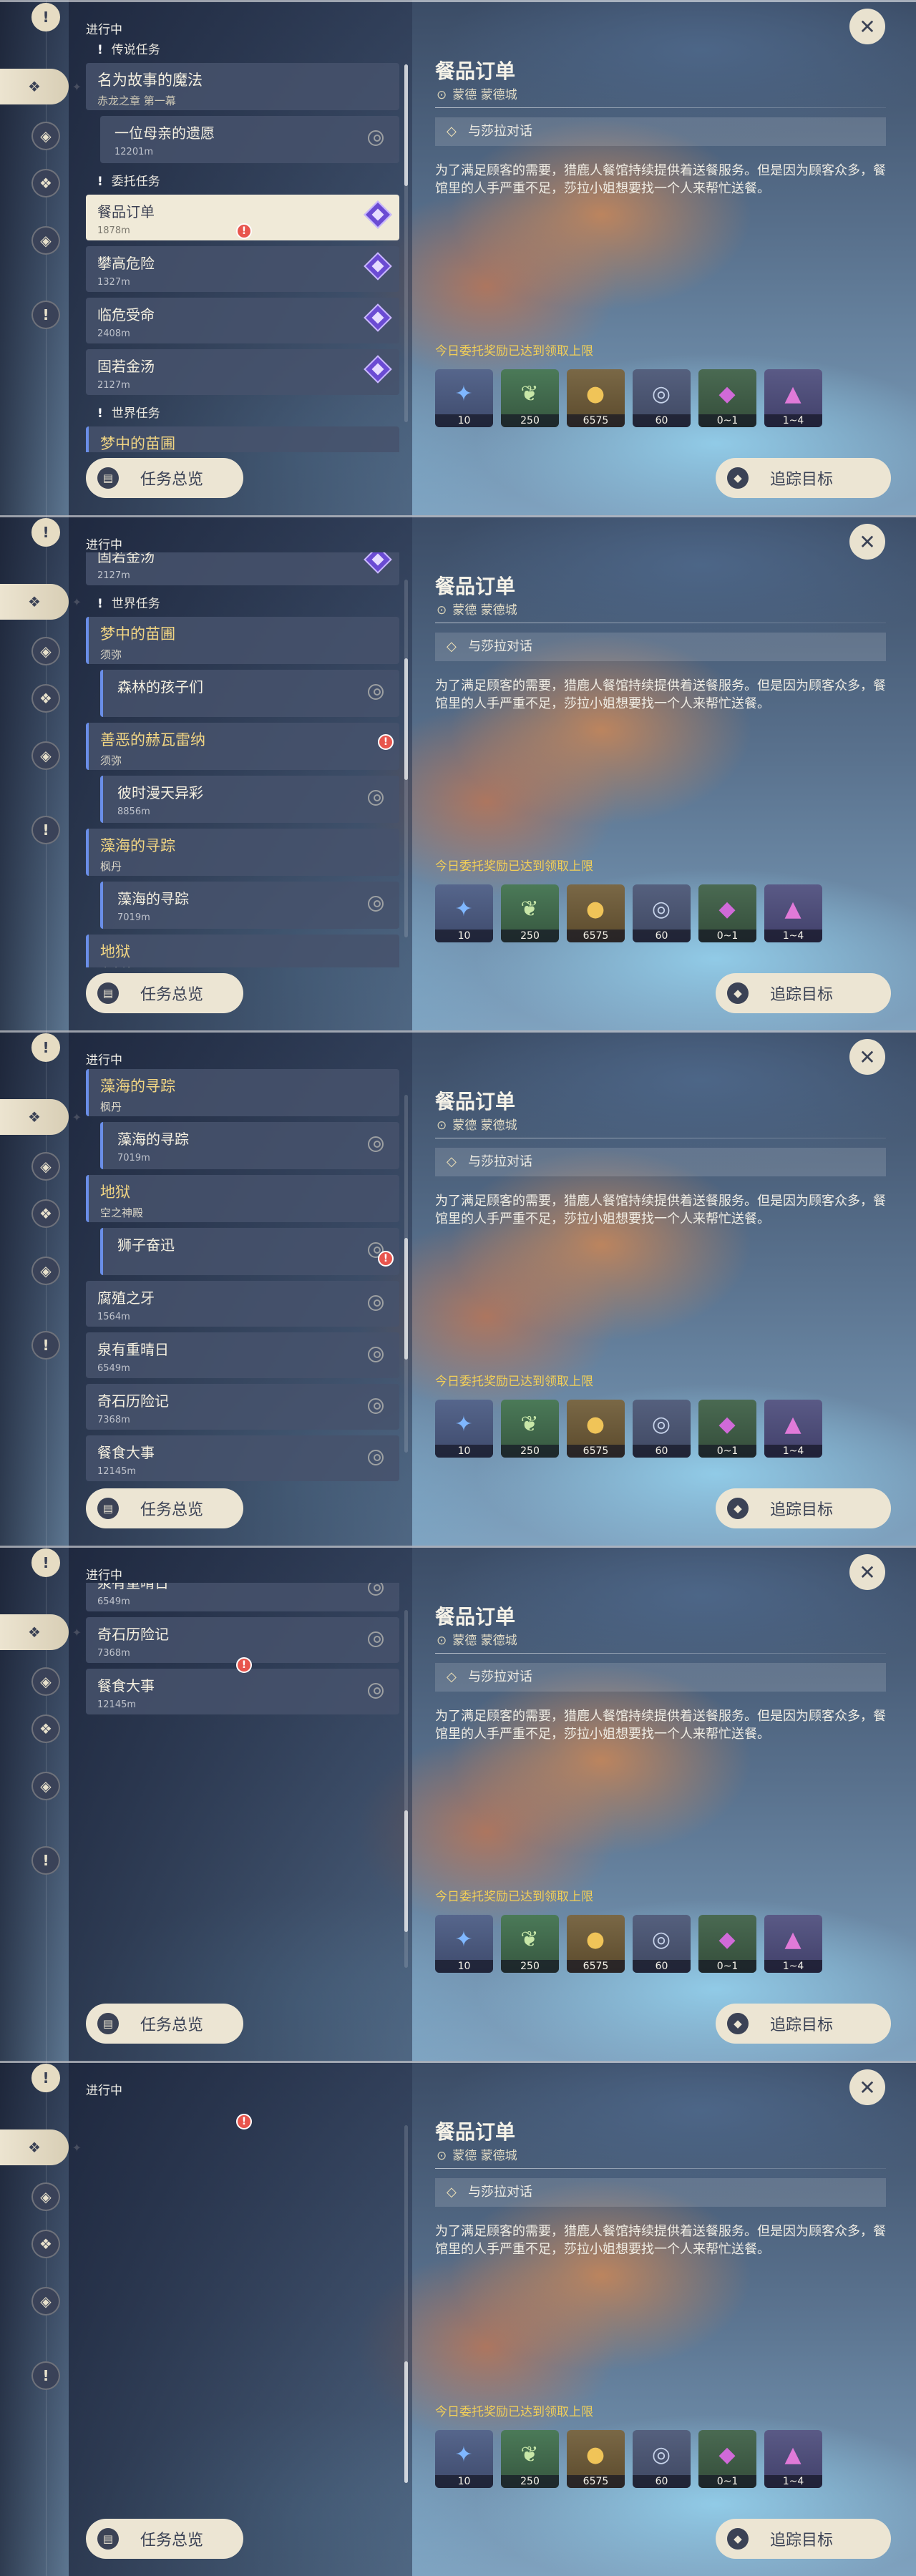 This screenshot has width=916, height=2576. What do you see at coordinates (249, 799) in the screenshot?
I see `world-quest-sub: 彼时漫天异彩 8856m` at bounding box center [249, 799].